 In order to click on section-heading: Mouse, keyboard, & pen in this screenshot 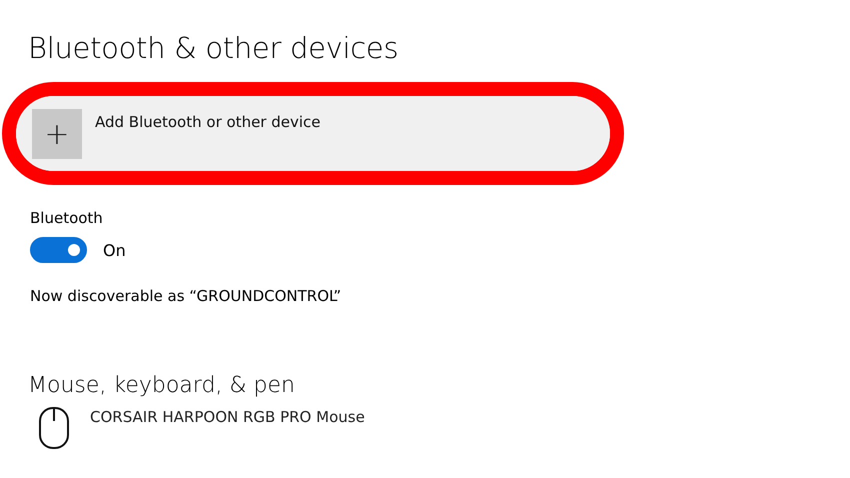, I will do `click(162, 385)`.